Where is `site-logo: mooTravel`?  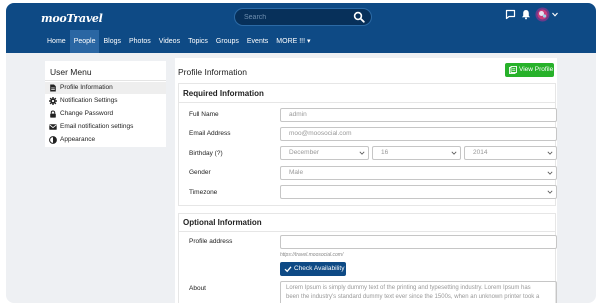 site-logo: mooTravel is located at coordinates (72, 18).